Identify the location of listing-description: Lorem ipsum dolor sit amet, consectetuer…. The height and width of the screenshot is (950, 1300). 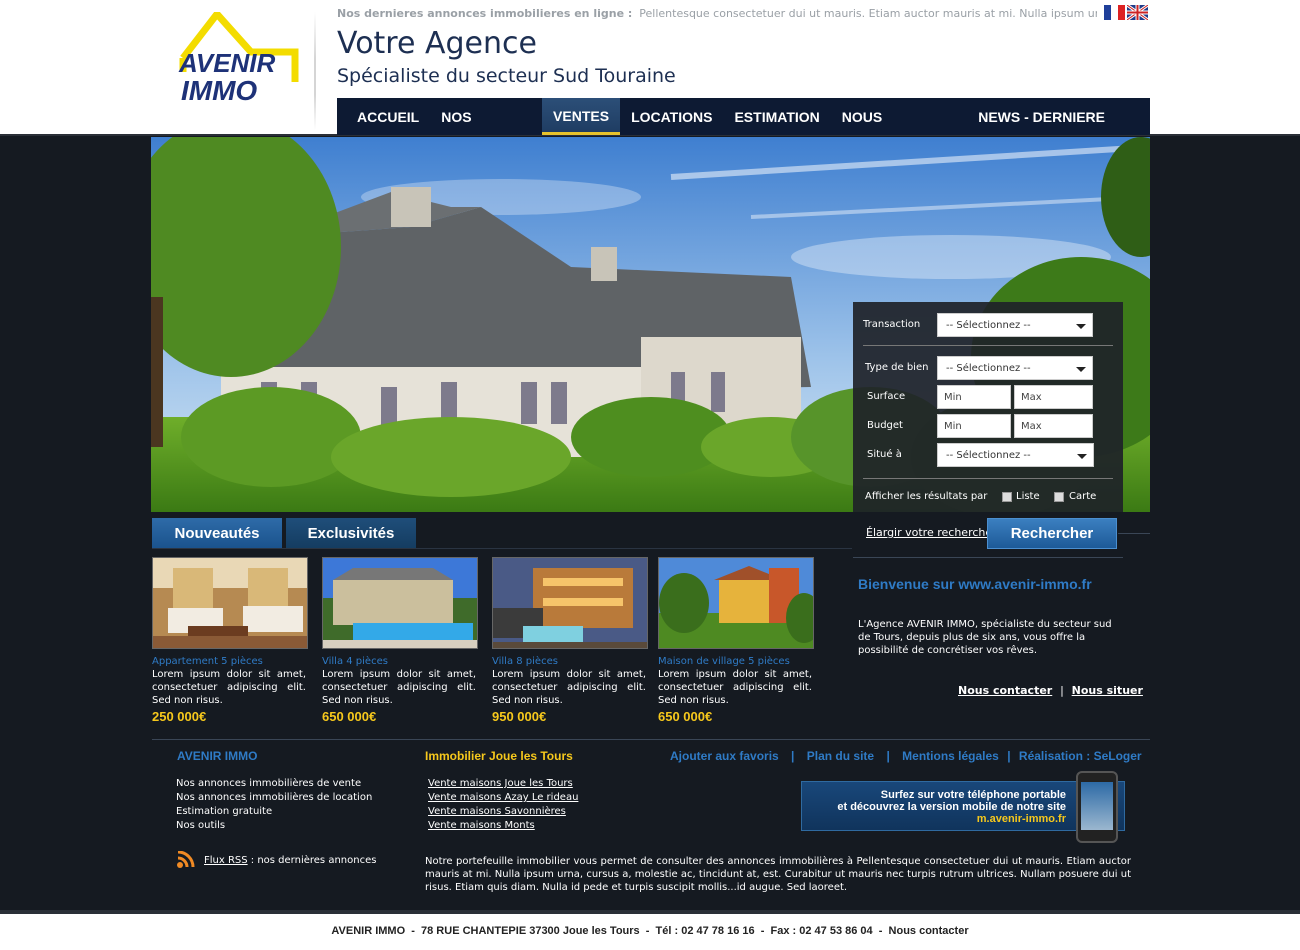
(569, 687).